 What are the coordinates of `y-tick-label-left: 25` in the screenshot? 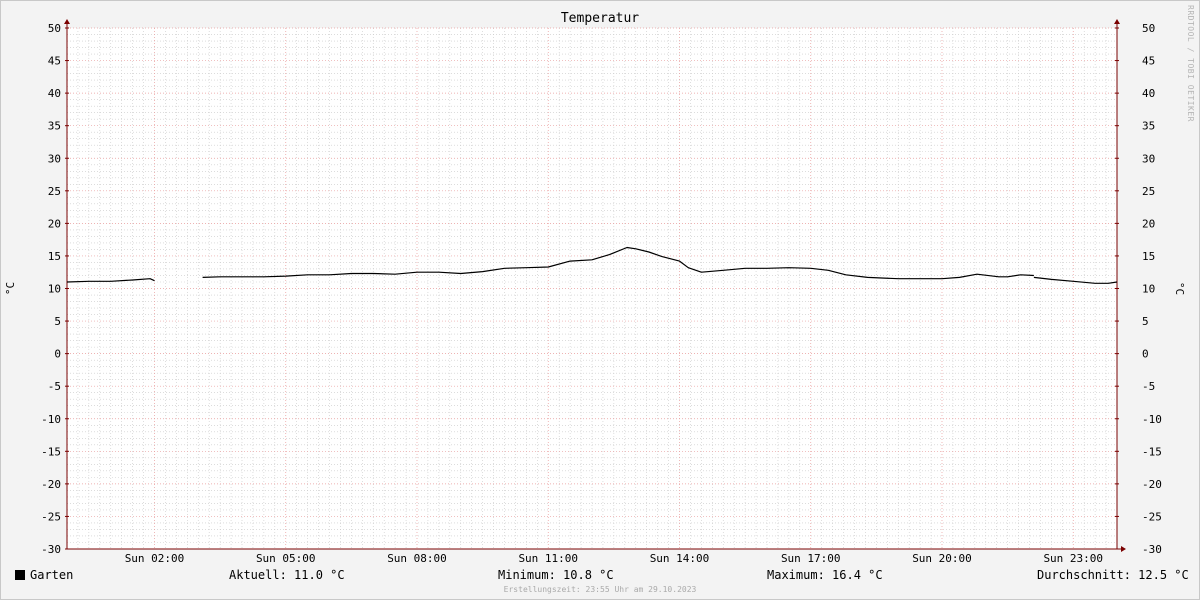 It's located at (54, 191).